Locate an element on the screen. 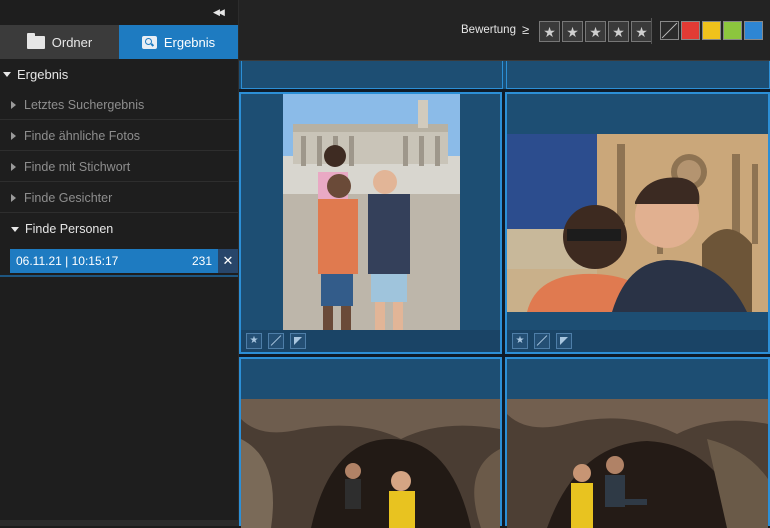 The image size is (770, 528). color-swatch-yellow is located at coordinates (711, 30).